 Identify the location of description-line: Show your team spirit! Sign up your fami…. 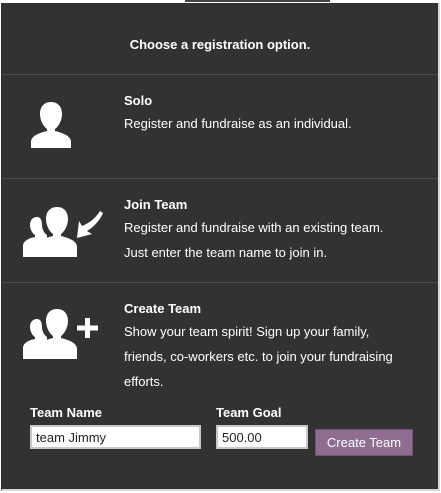
(247, 331).